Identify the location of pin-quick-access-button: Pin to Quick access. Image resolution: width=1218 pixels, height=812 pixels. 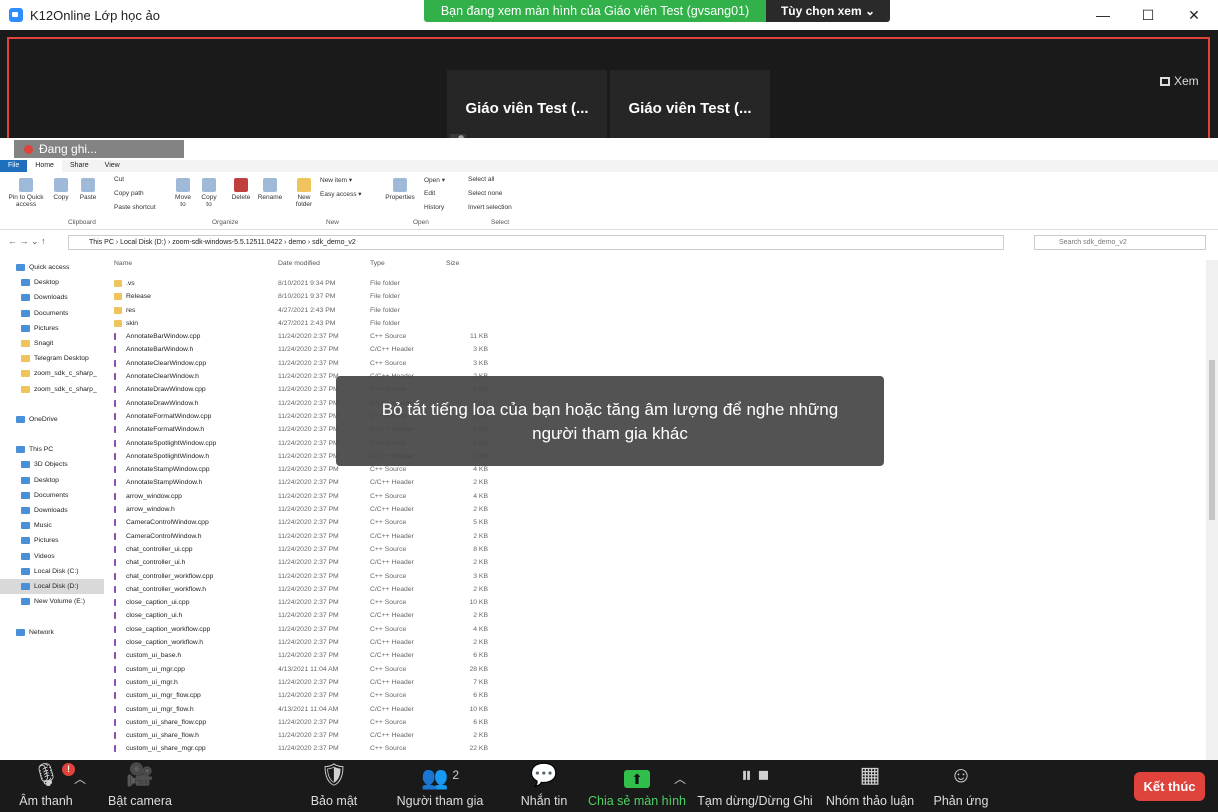
(26, 193).